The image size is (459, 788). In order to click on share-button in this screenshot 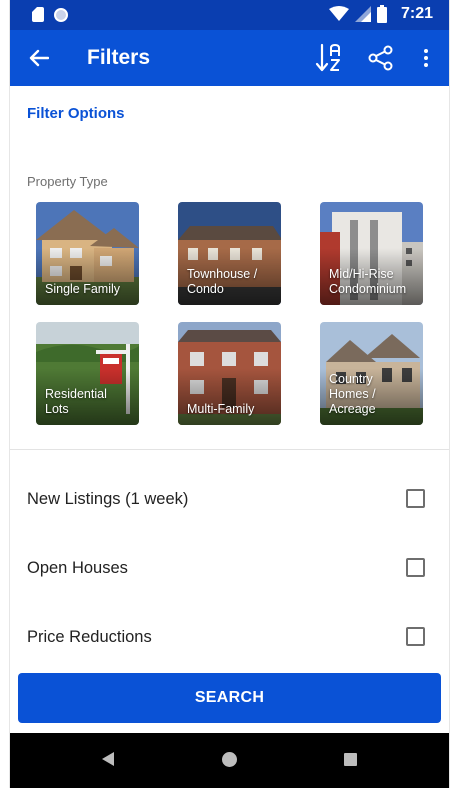, I will do `click(381, 58)`.